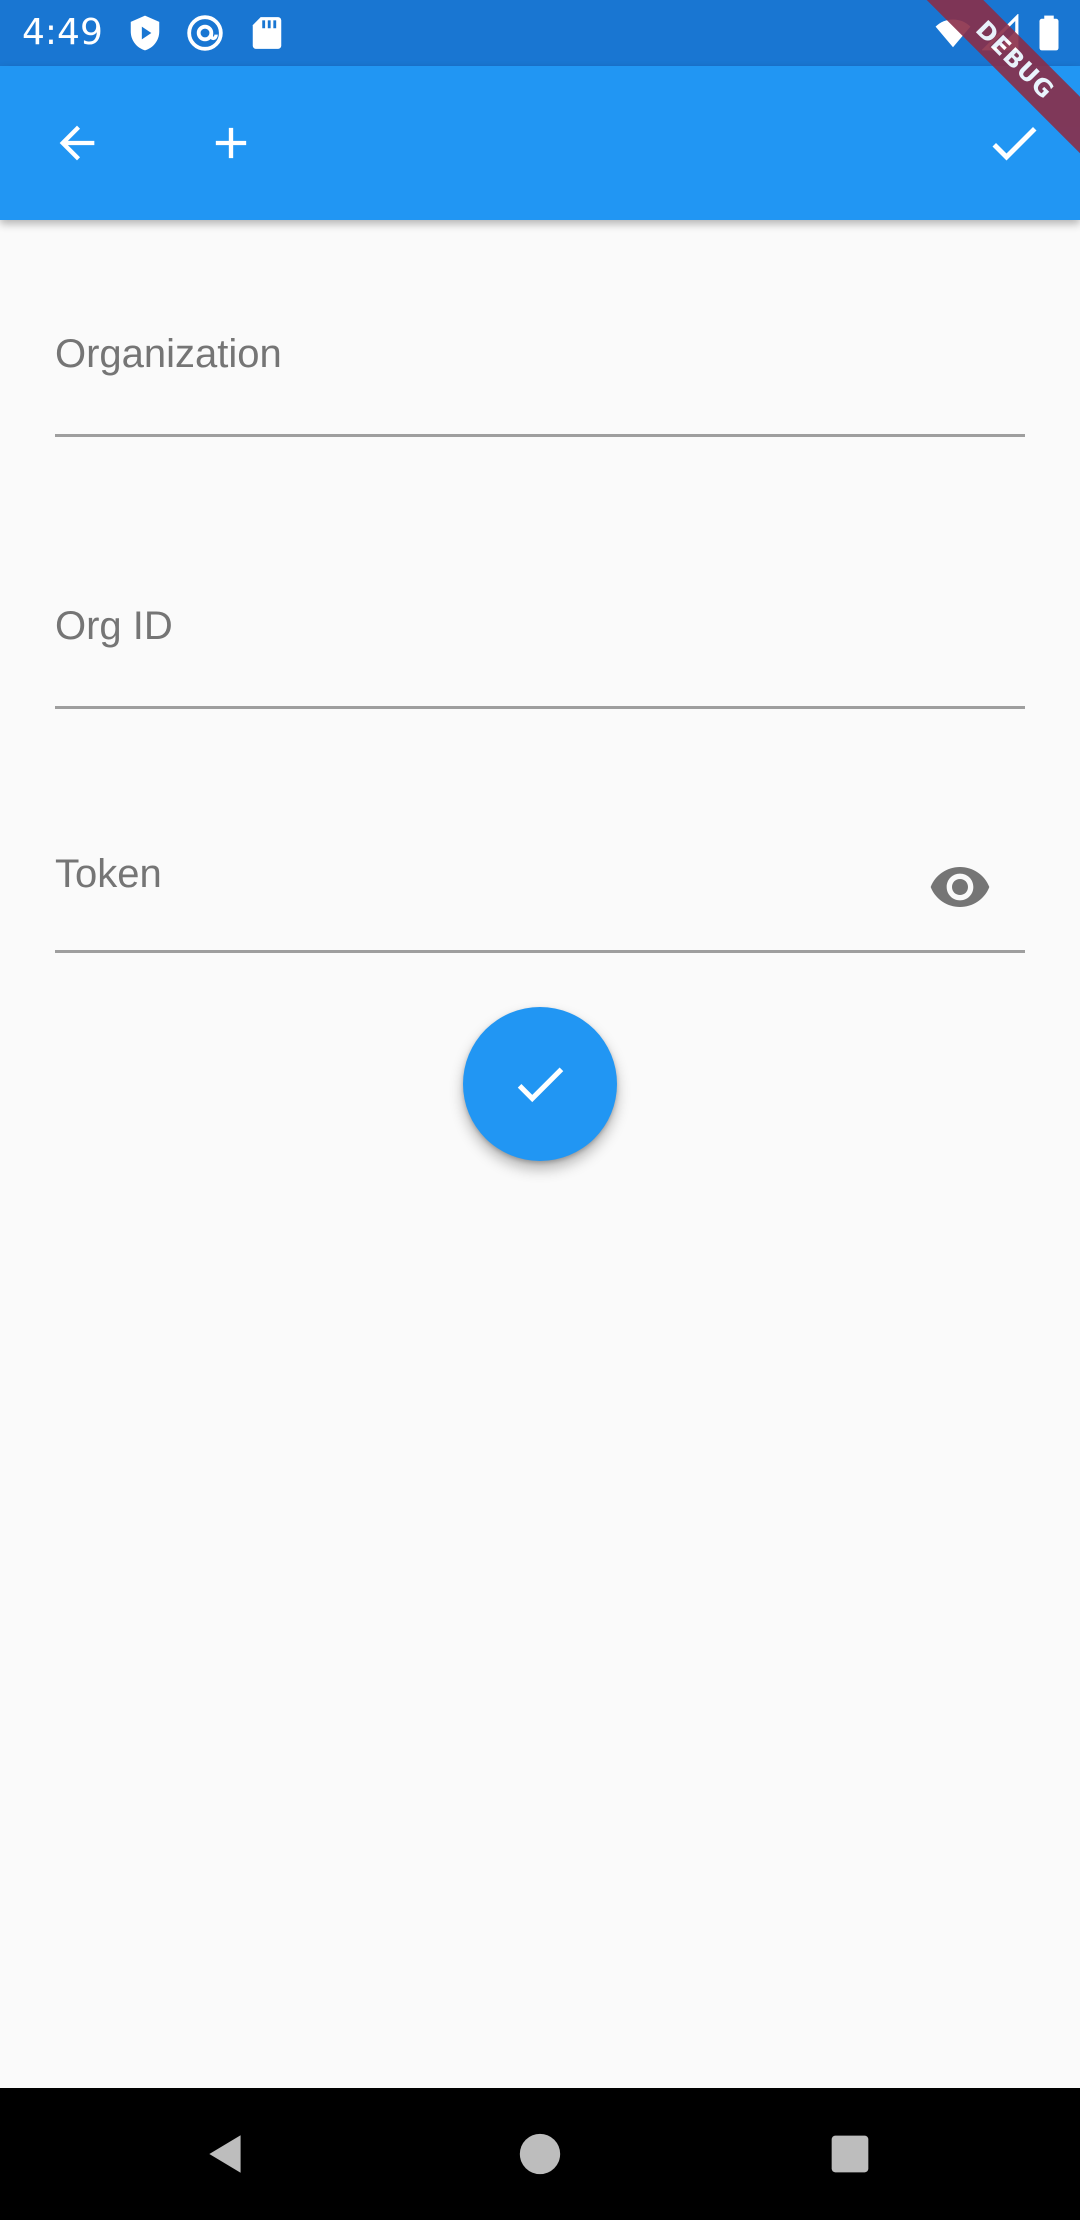  Describe the element at coordinates (540, 143) in the screenshot. I see `app-bar` at that location.